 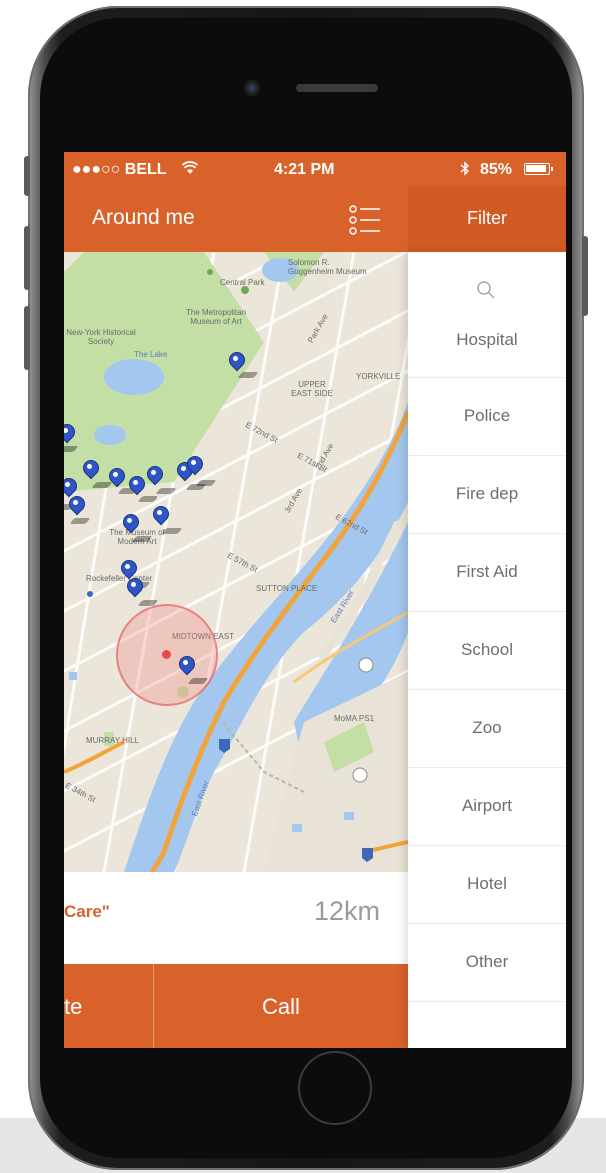 I want to click on filter-item-police: Police, so click(x=487, y=417).